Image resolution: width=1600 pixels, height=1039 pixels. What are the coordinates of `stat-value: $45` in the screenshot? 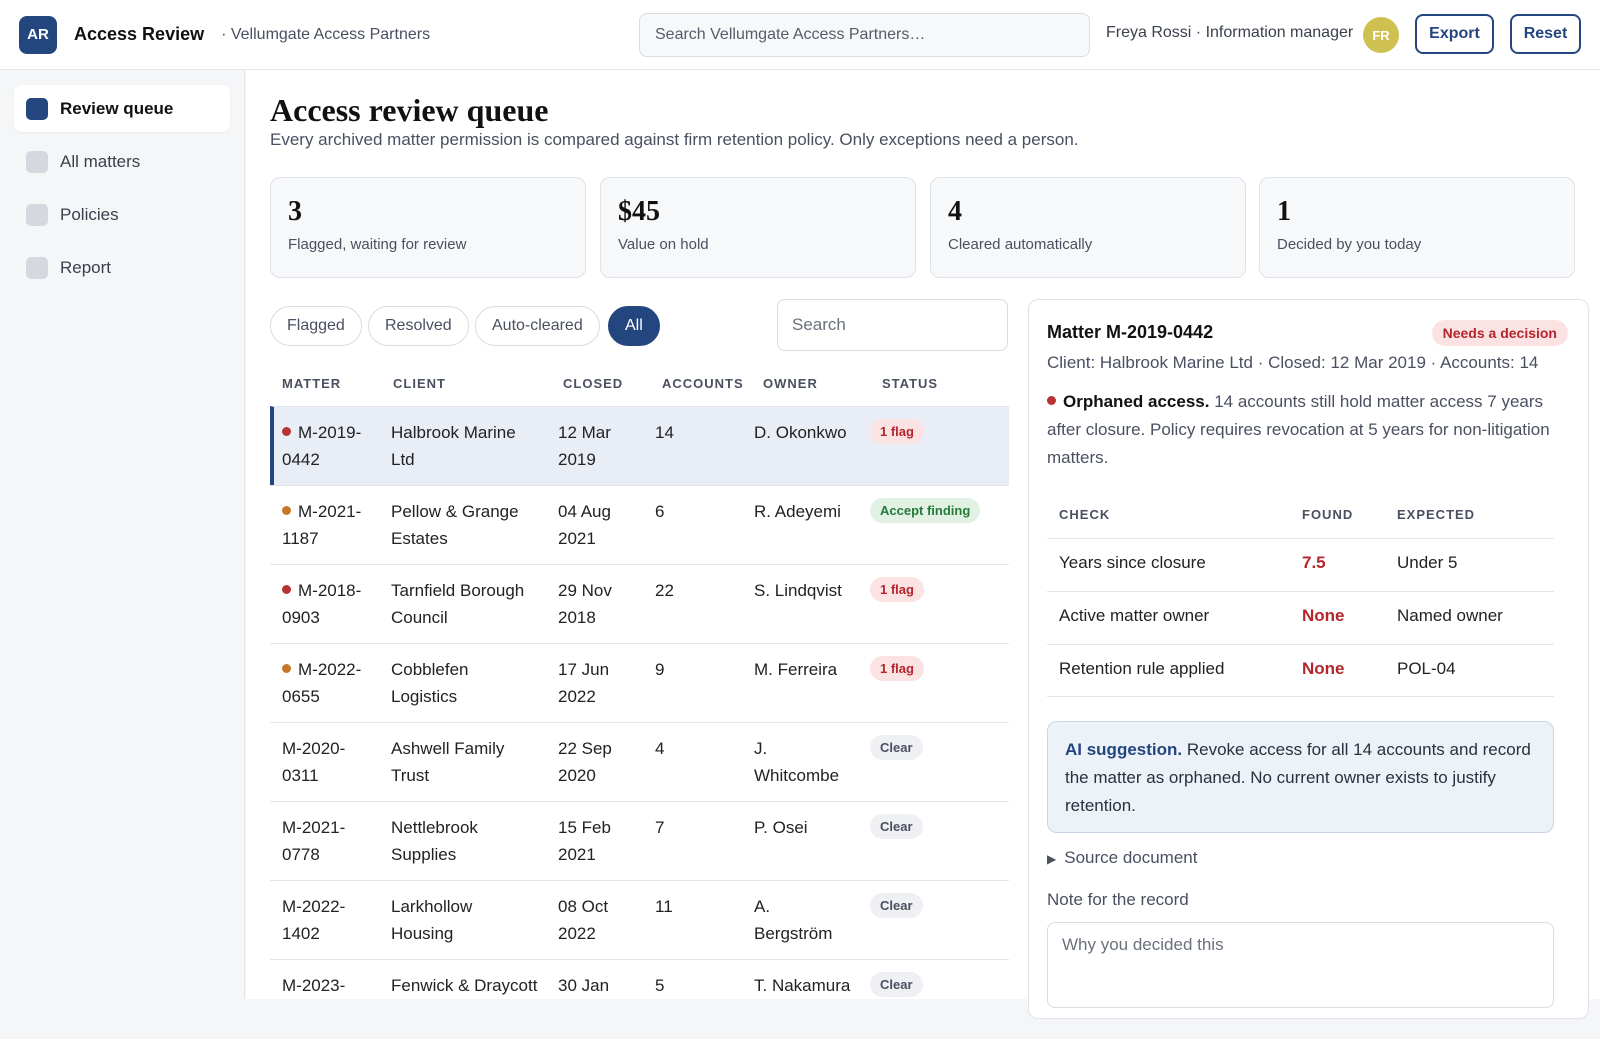 It's located at (639, 211).